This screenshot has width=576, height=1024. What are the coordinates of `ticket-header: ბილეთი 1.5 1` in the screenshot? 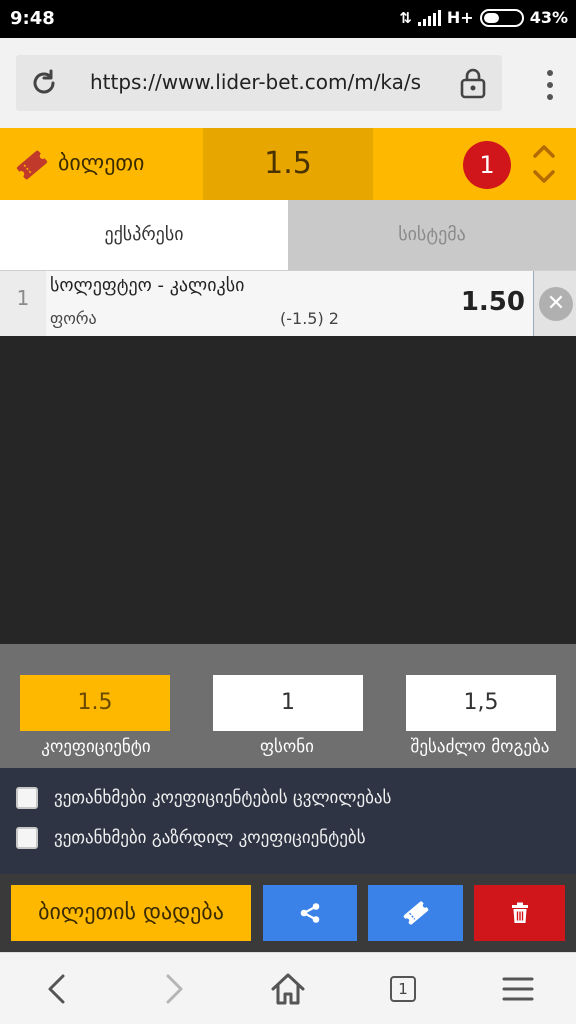 It's located at (288, 164).